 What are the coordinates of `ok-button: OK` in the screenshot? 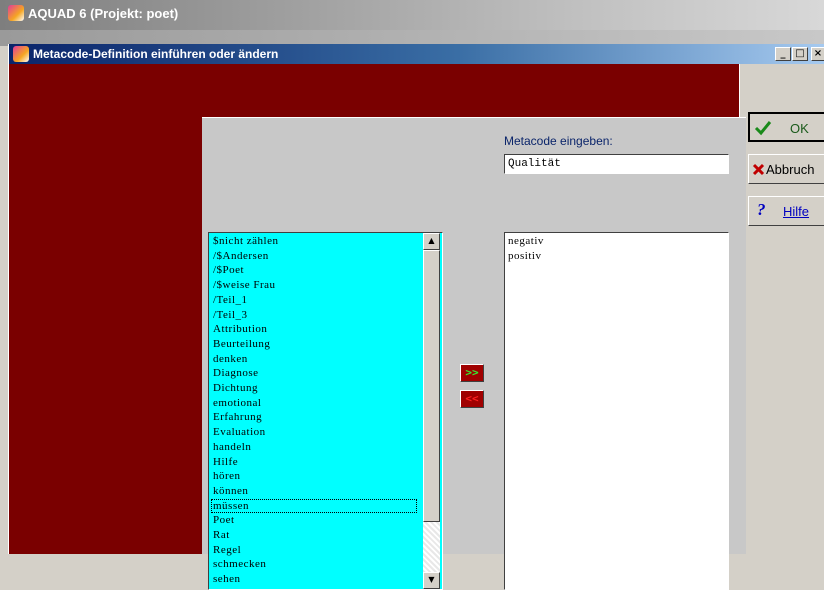 It's located at (786, 127).